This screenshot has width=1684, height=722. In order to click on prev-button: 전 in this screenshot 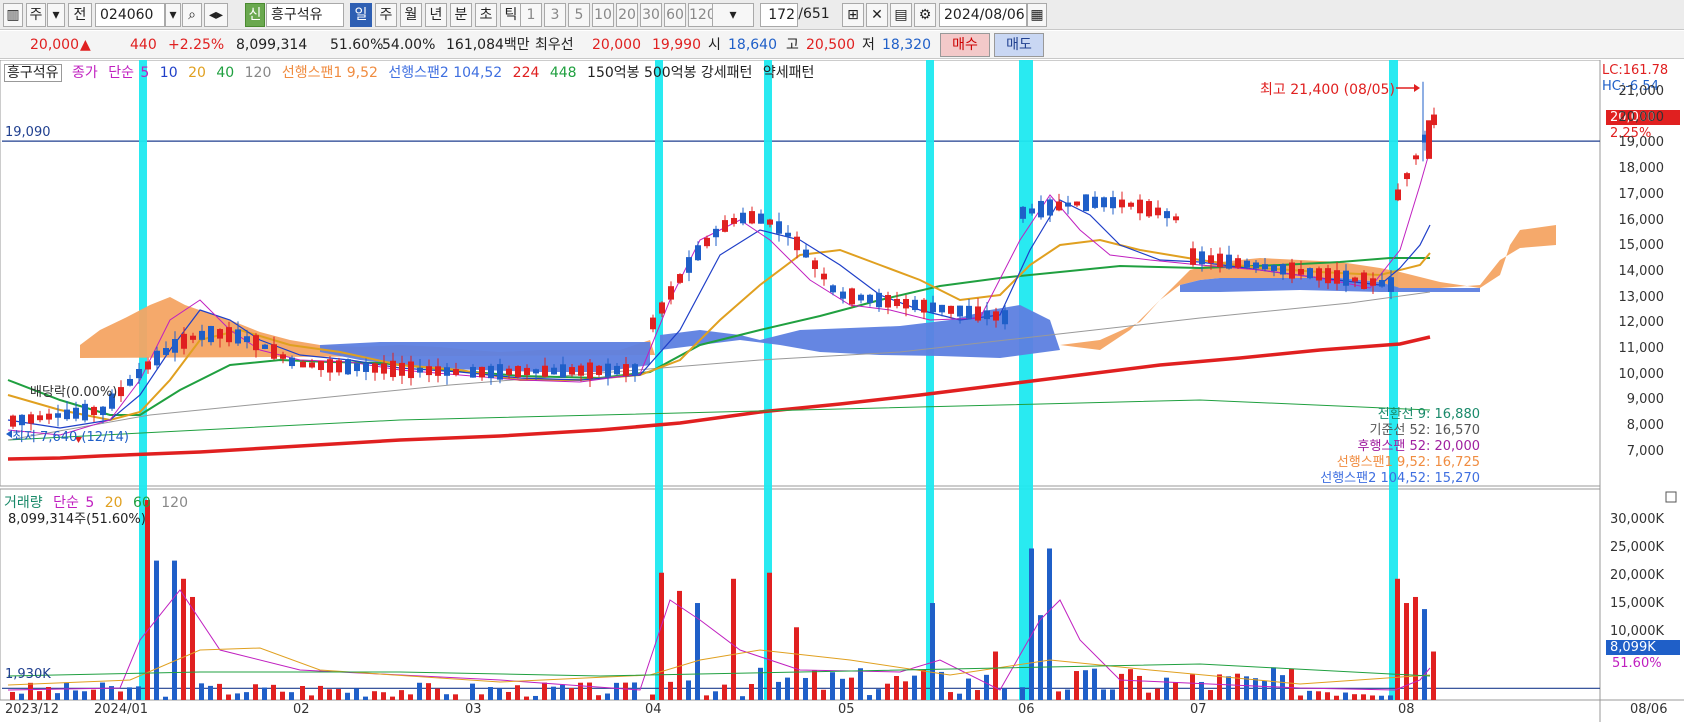, I will do `click(80, 15)`.